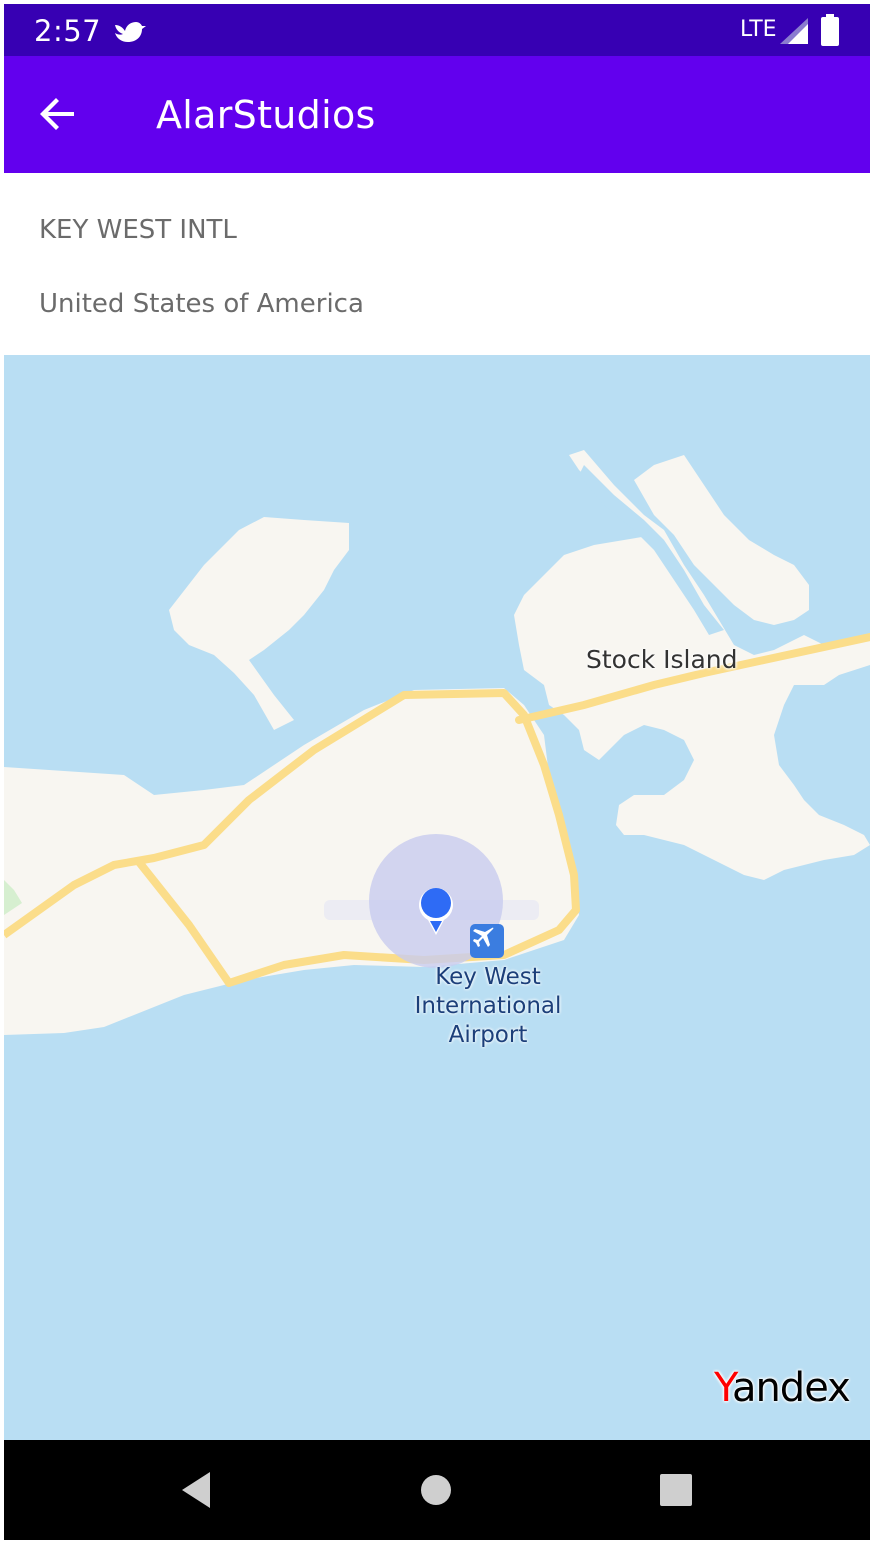  I want to click on map-label-stock-island: Stock Island, so click(662, 659).